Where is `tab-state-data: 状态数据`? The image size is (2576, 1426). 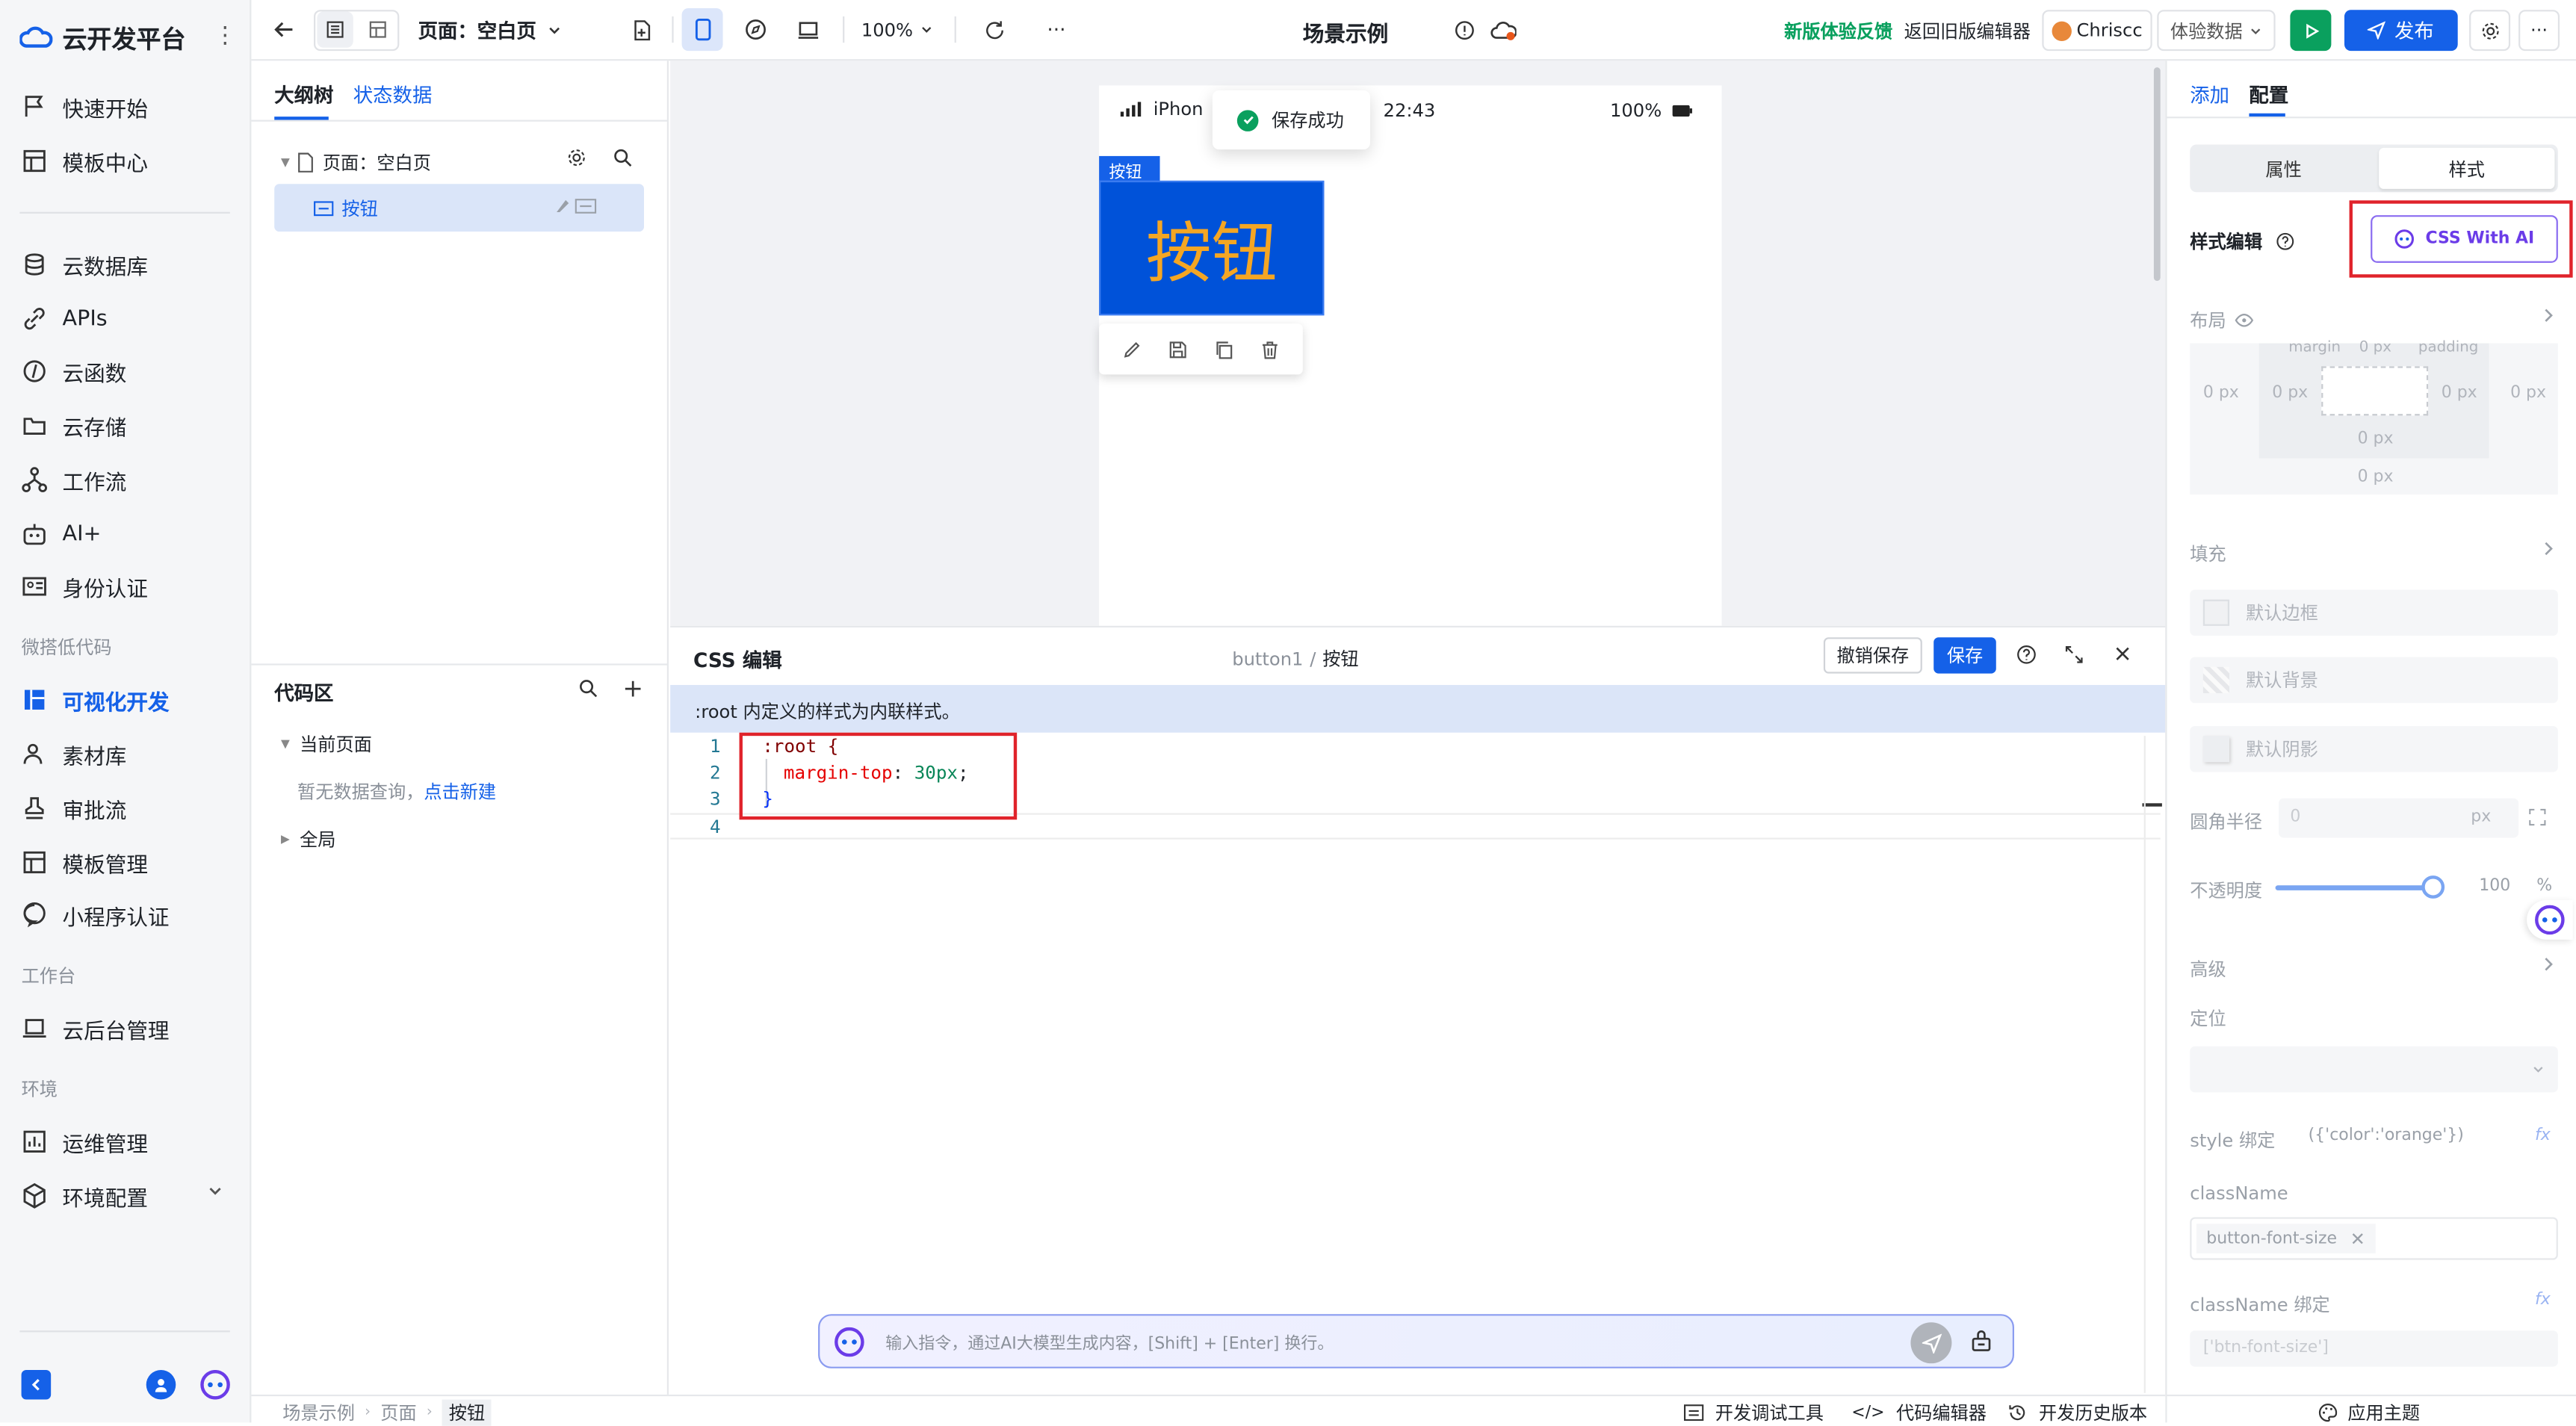
tab-state-data: 状态数据 is located at coordinates (393, 94).